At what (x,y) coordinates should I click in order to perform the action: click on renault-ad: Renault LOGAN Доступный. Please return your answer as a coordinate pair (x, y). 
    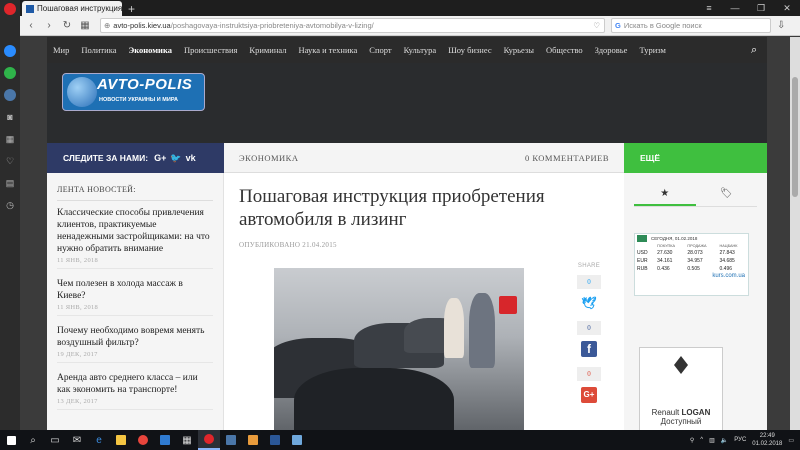
    Looking at the image, I should click on (681, 388).